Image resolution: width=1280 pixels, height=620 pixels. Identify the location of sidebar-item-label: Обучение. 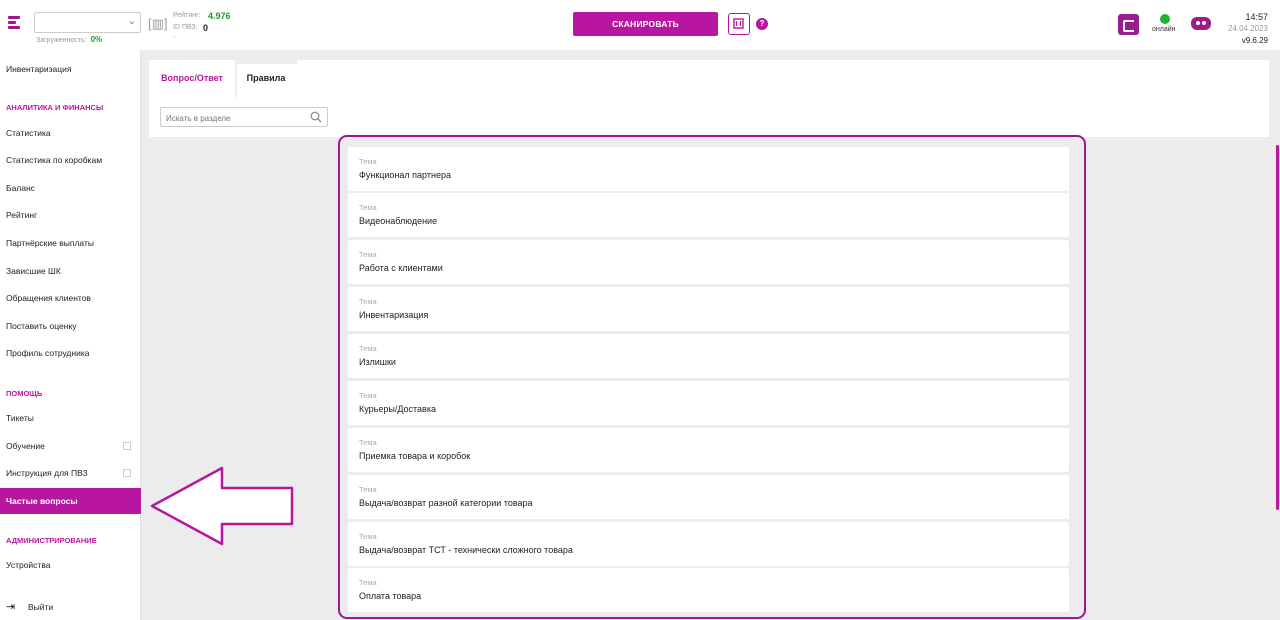
(25, 446).